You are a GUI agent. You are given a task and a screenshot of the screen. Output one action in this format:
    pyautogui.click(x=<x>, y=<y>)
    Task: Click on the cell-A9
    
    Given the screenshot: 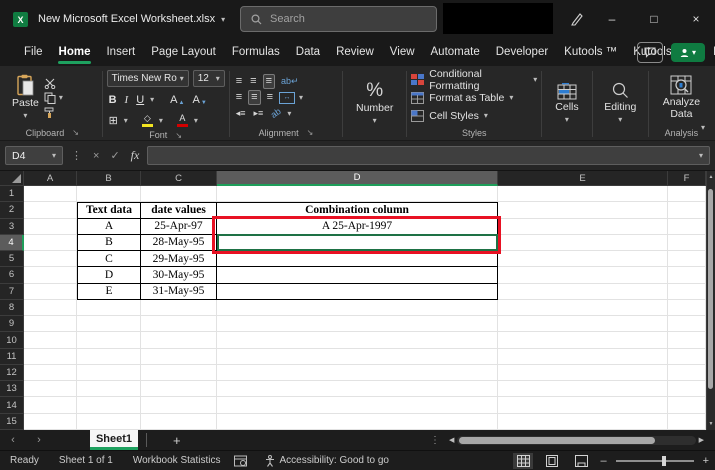 What is the action you would take?
    pyautogui.click(x=50, y=324)
    